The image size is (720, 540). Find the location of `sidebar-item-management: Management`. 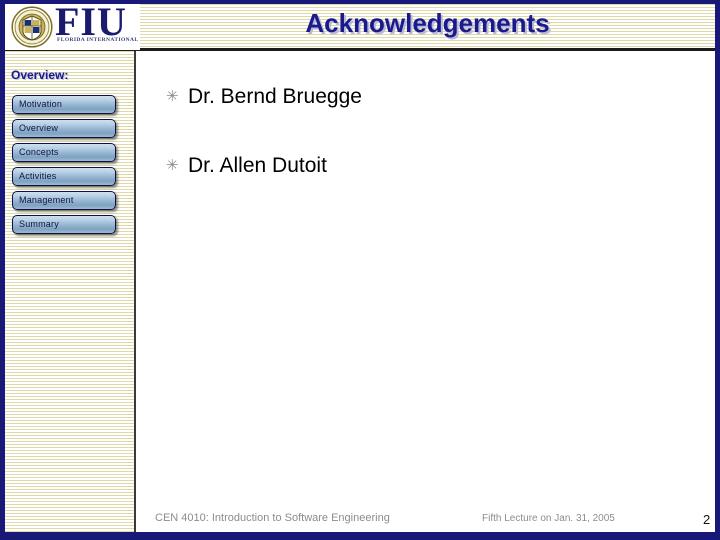

sidebar-item-management: Management is located at coordinates (64, 200).